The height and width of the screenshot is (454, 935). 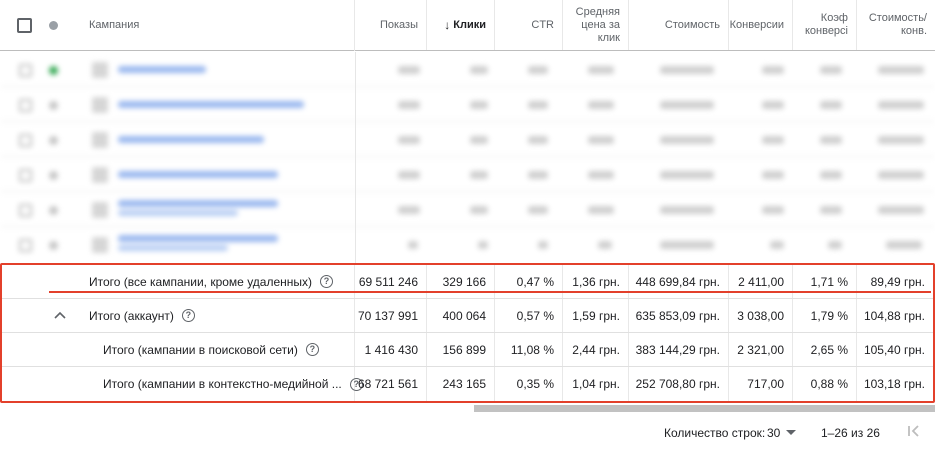 What do you see at coordinates (200, 349) in the screenshot?
I see `totals-label: Итого (кампании в поисковой сети)` at bounding box center [200, 349].